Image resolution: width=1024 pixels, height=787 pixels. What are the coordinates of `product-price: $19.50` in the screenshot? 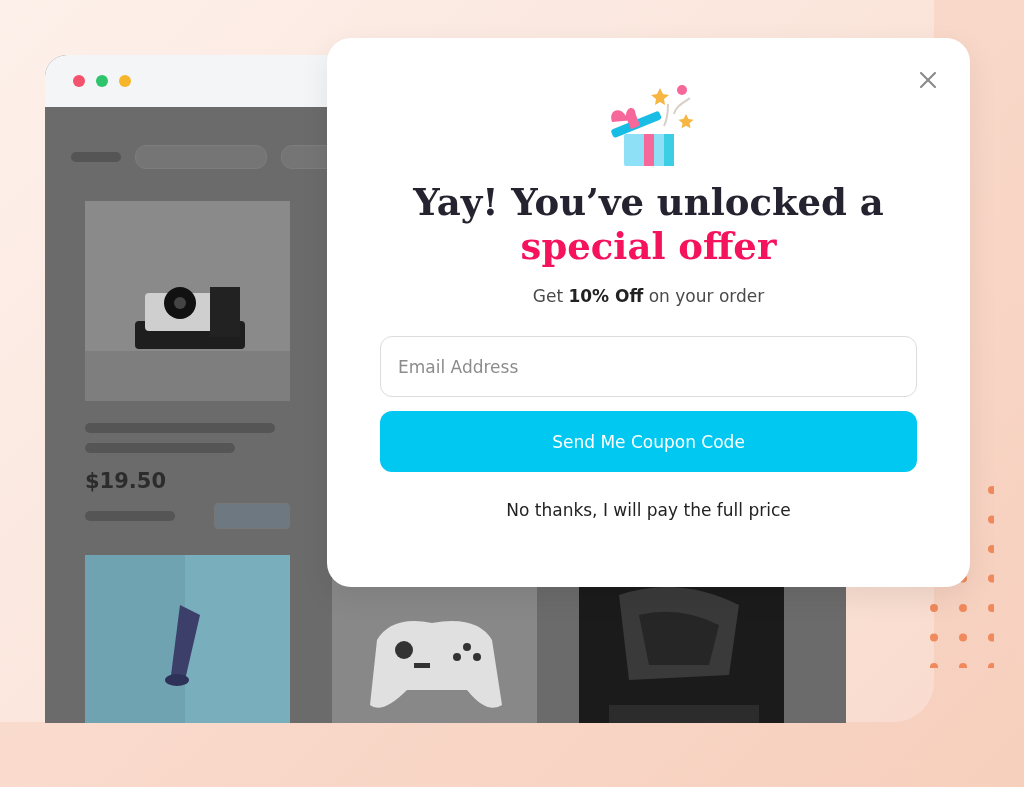 It's located at (126, 481).